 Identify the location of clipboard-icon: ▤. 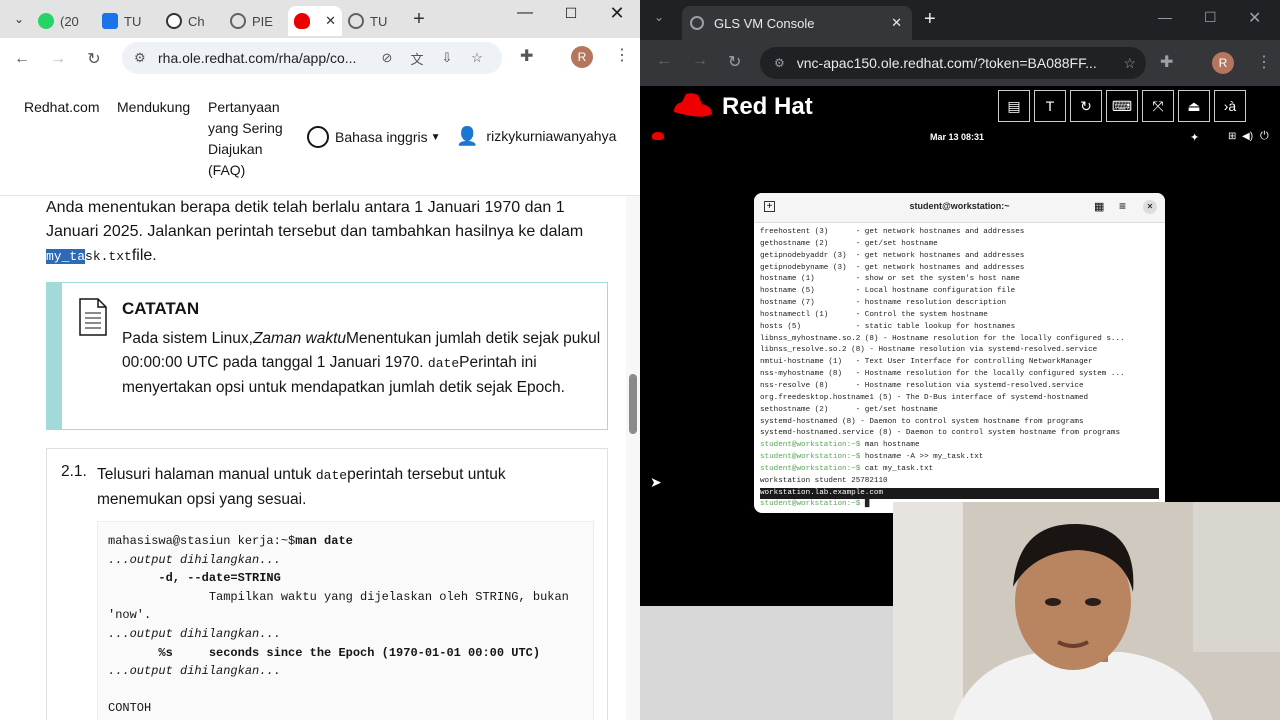
(1014, 106).